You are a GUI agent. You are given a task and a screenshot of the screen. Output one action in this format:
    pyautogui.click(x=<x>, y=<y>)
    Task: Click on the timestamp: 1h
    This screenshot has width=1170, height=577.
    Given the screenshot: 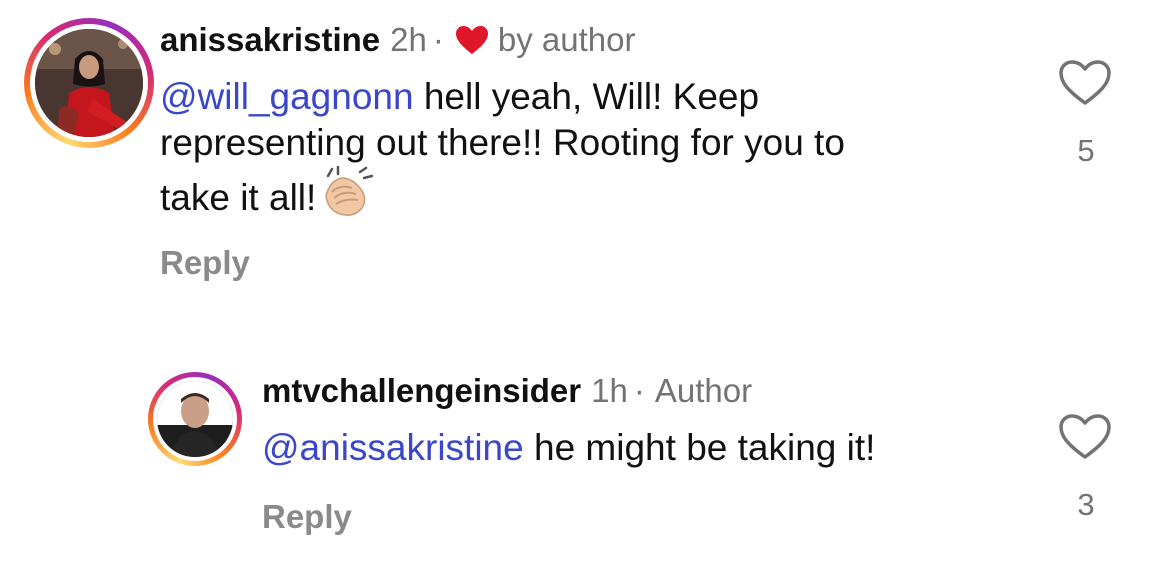 What is the action you would take?
    pyautogui.click(x=609, y=390)
    